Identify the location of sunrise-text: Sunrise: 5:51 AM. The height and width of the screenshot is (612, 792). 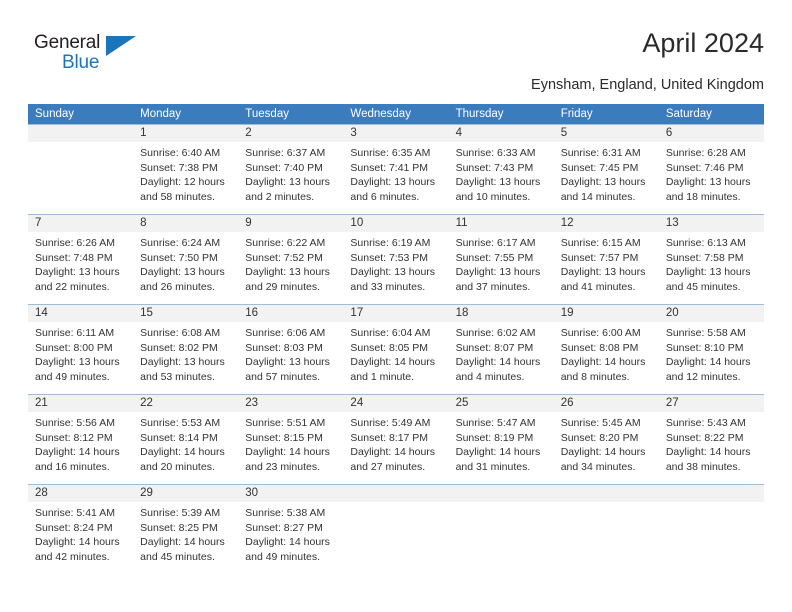
(285, 423).